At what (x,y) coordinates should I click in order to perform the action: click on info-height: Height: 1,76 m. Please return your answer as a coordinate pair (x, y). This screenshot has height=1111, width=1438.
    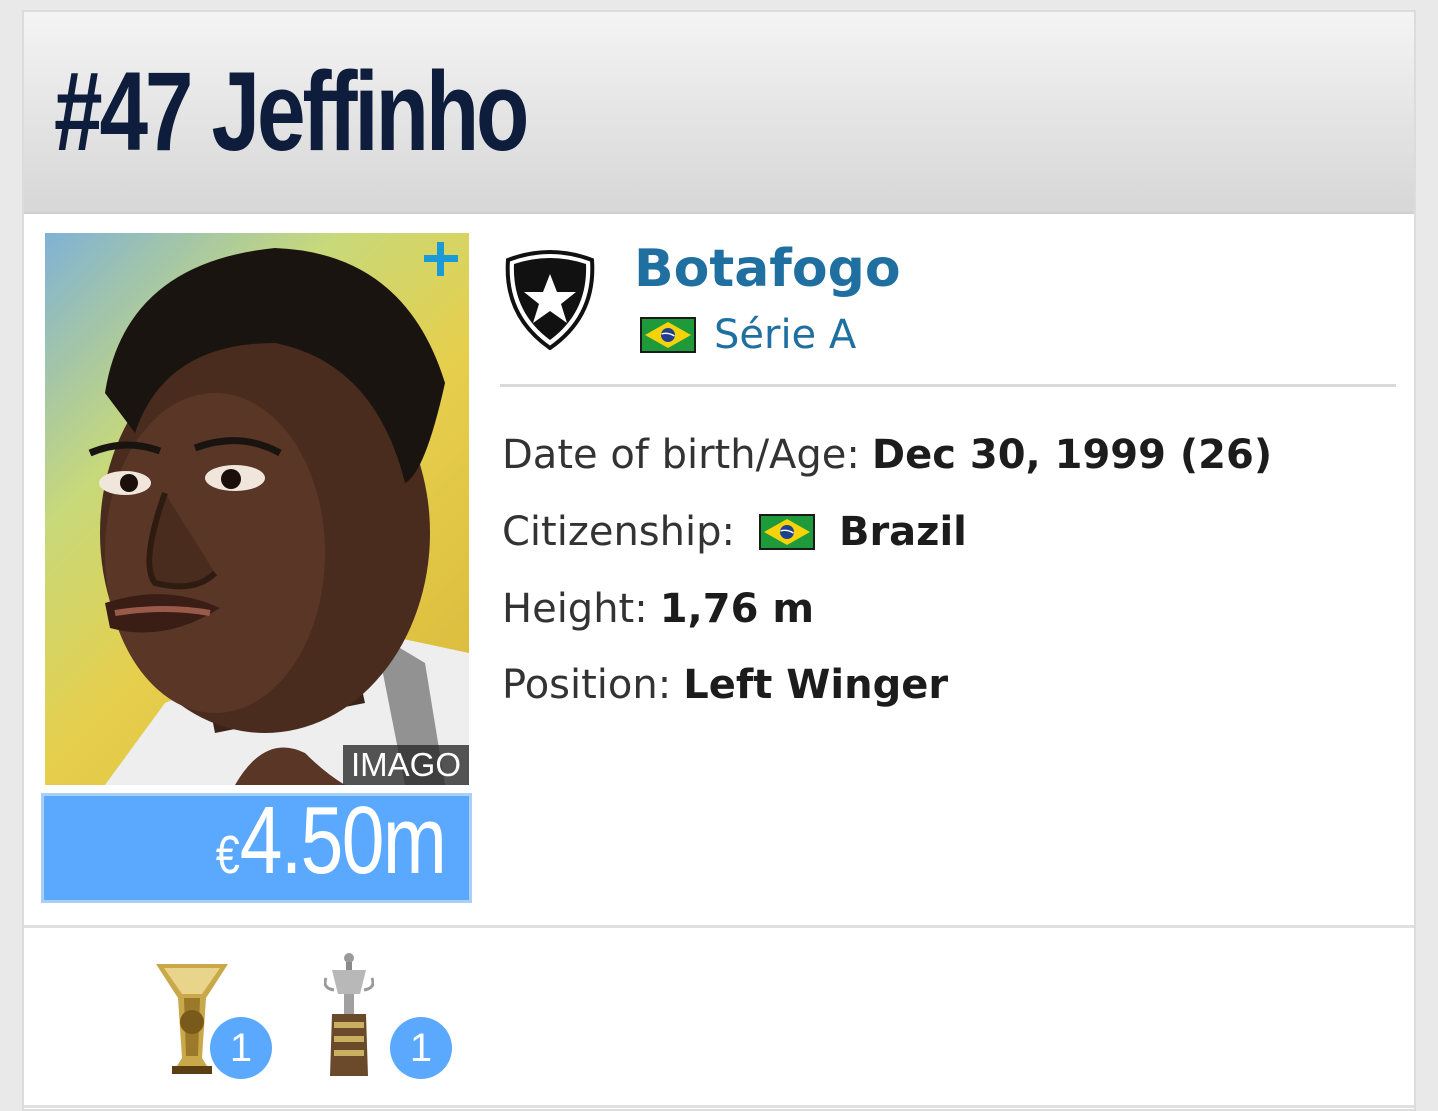
    Looking at the image, I should click on (658, 609).